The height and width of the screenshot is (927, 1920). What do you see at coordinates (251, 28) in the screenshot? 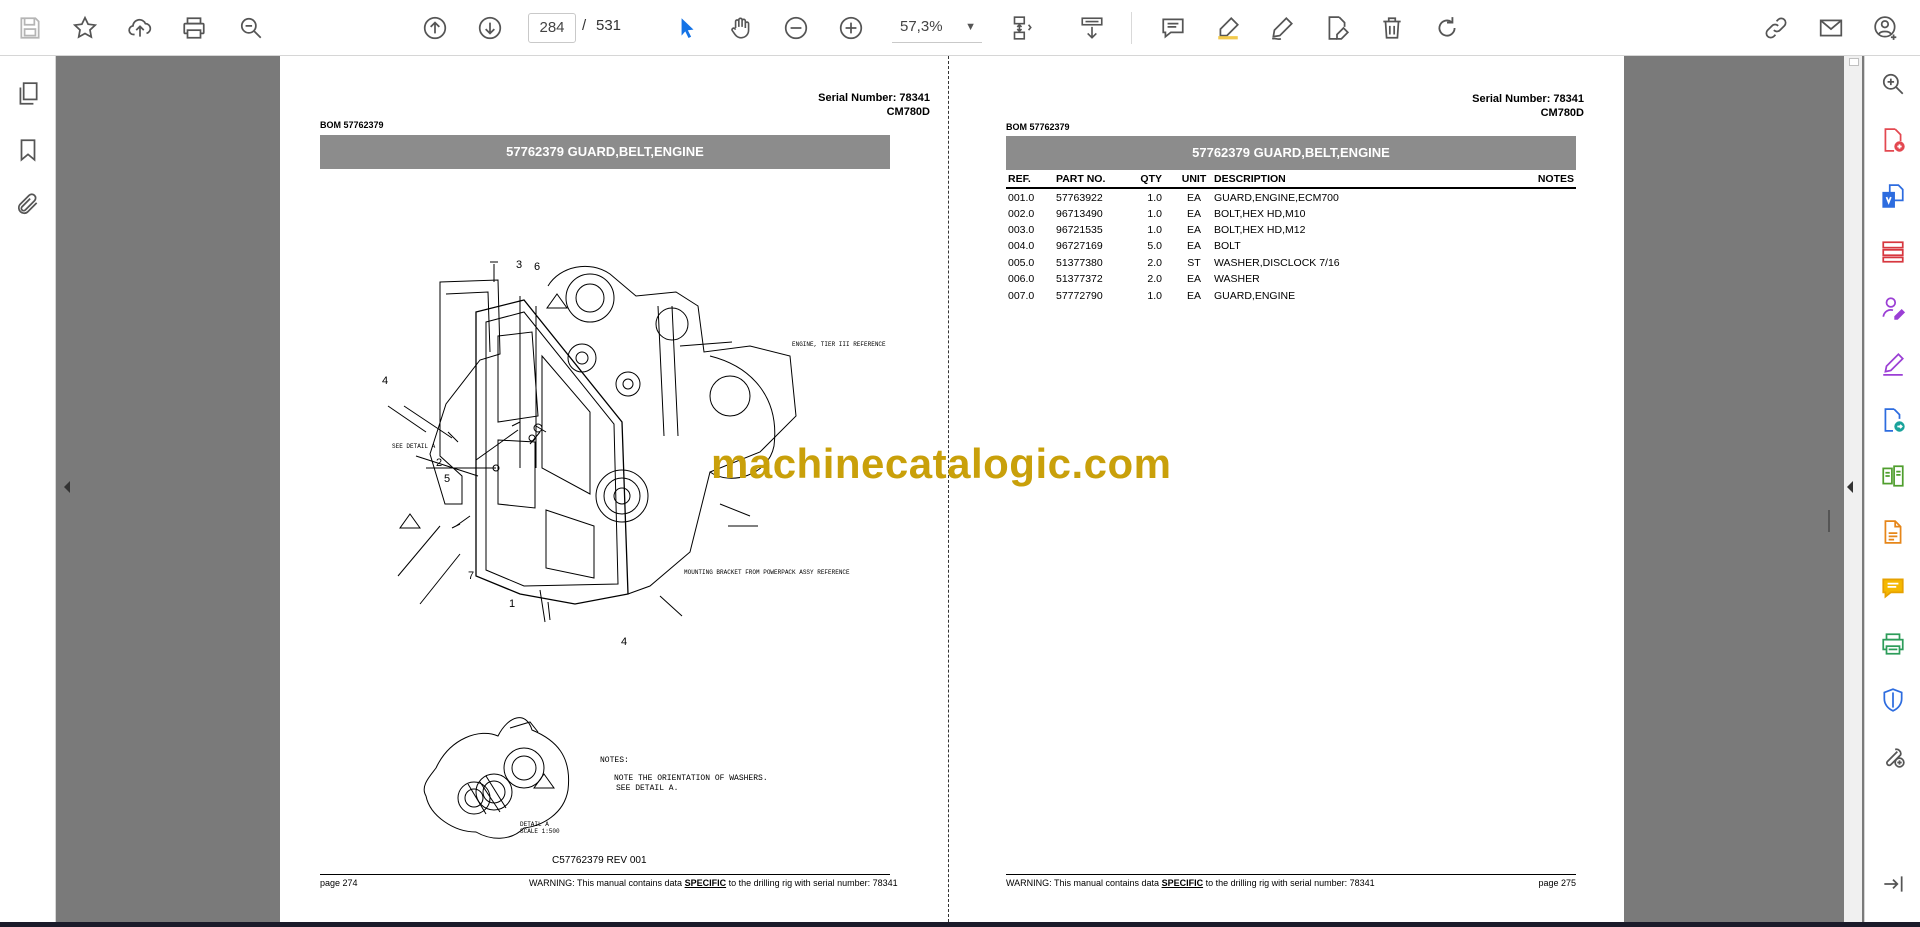
I see `zoom-search-icon` at bounding box center [251, 28].